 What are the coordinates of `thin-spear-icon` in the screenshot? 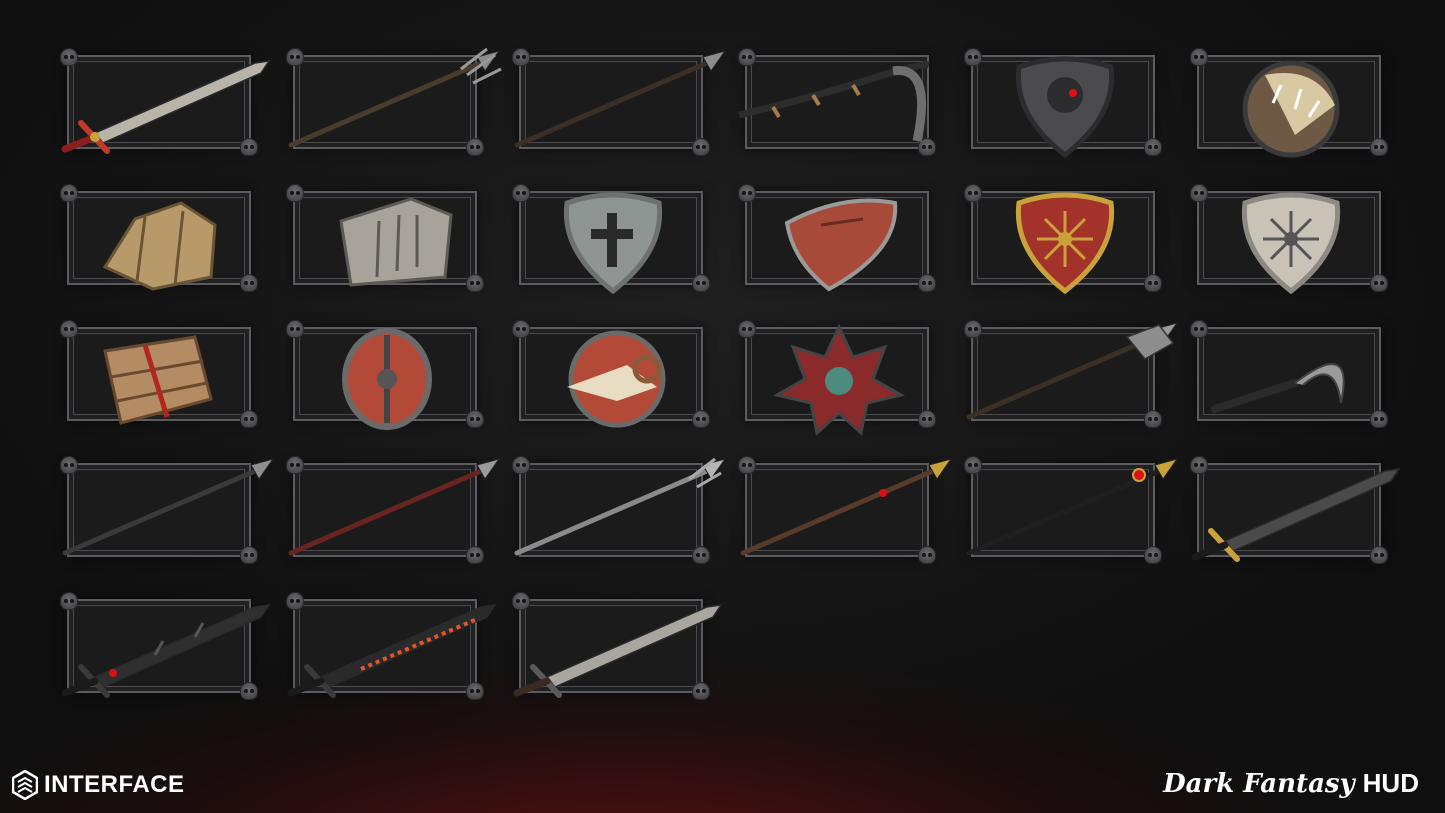 It's located at (168, 507).